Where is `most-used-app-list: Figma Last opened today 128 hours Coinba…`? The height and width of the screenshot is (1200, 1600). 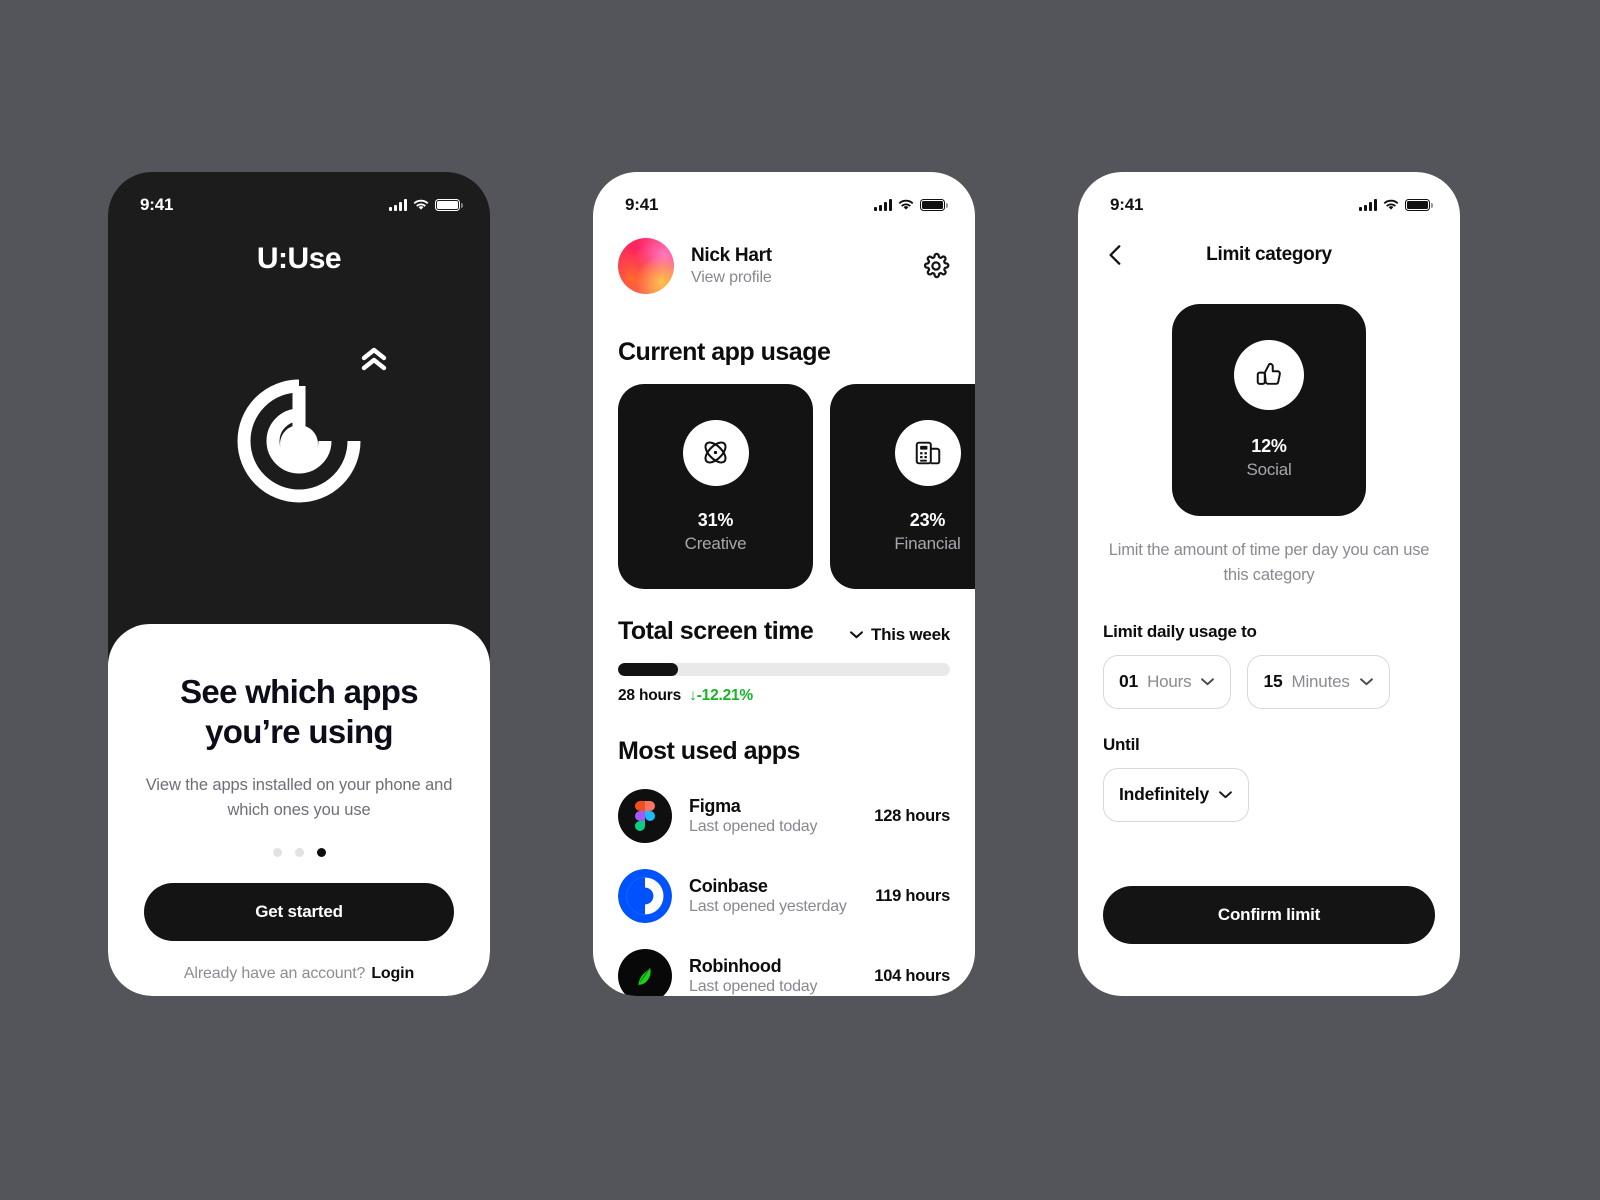 most-used-app-list: Figma Last opened today 128 hours Coinba… is located at coordinates (784, 886).